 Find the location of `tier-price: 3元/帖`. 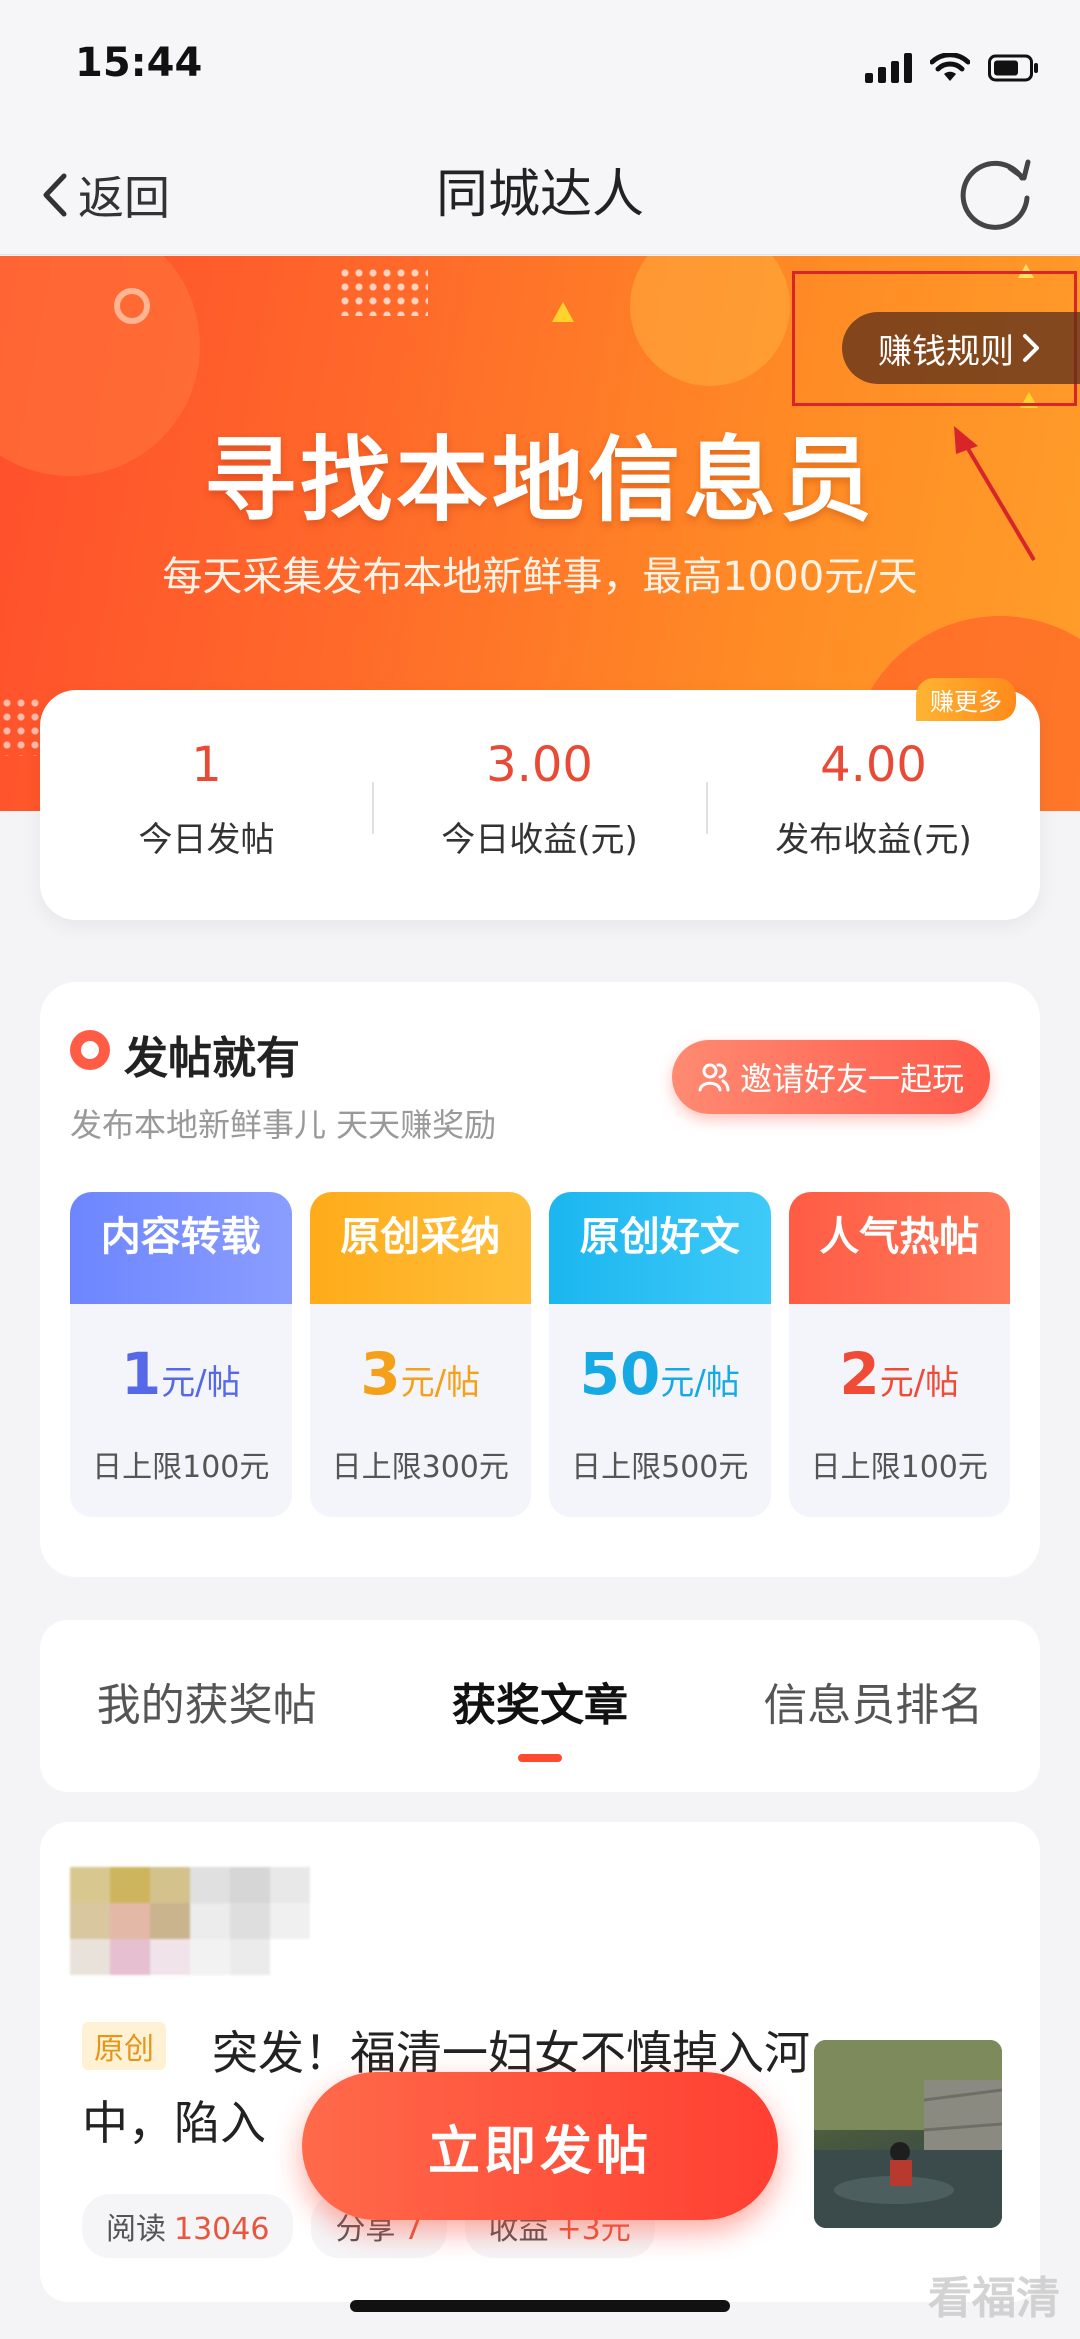

tier-price: 3元/帖 is located at coordinates (421, 1378).